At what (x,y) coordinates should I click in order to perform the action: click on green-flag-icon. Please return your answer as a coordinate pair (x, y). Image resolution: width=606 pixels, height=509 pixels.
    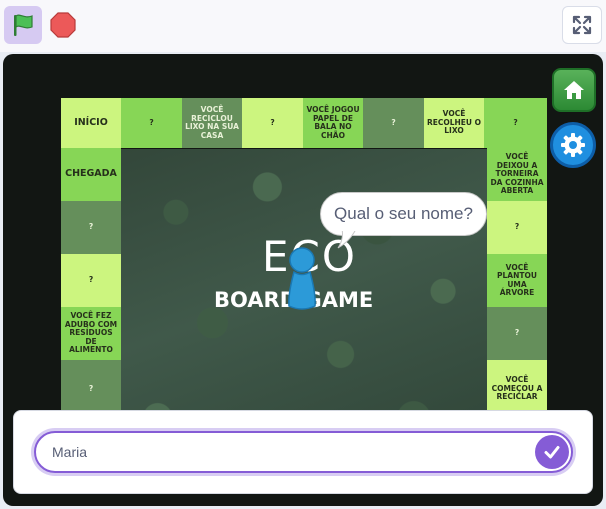
    Looking at the image, I should click on (23, 25).